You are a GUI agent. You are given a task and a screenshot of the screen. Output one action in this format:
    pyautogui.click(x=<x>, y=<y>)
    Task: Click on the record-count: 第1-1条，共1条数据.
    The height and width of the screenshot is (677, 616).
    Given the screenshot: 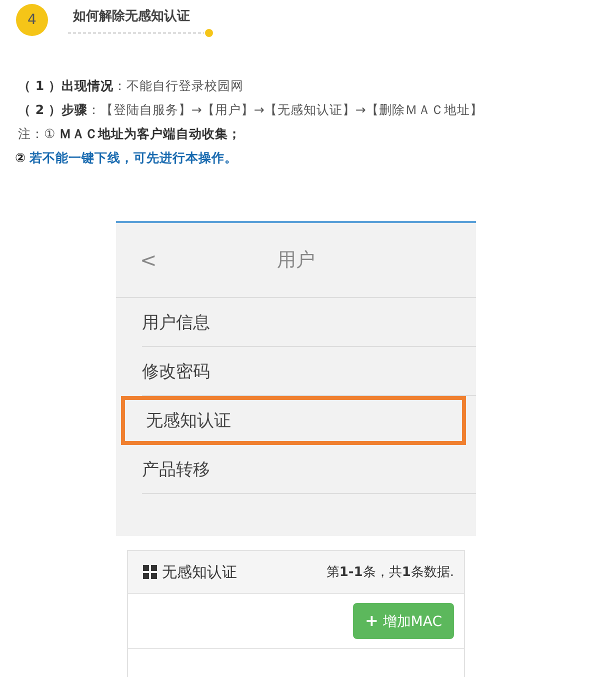 What is the action you would take?
    pyautogui.click(x=390, y=572)
    